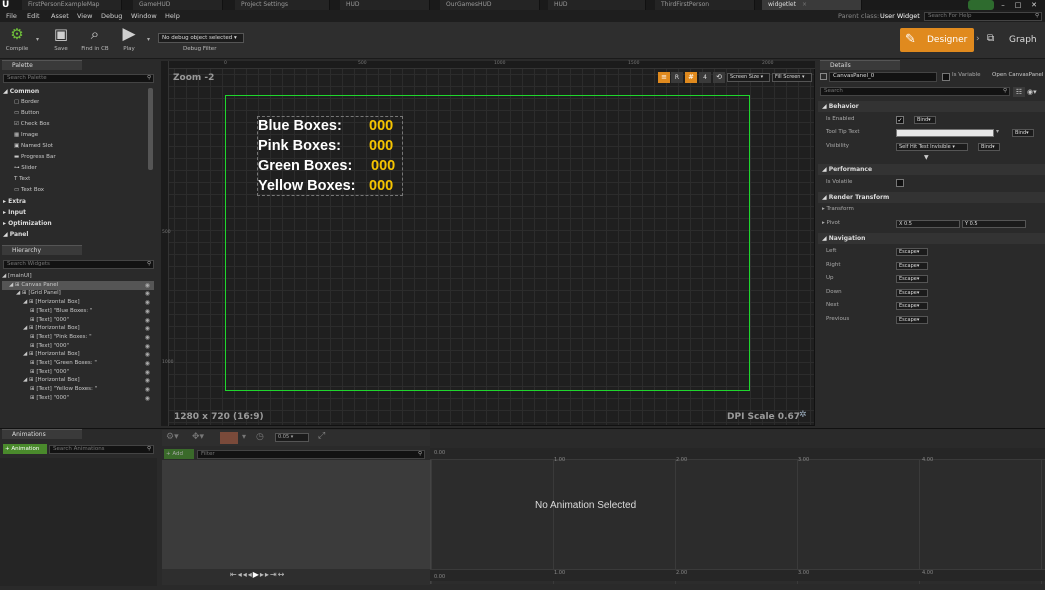 Image resolution: width=1045 pixels, height=590 pixels. I want to click on hud-row-pink: Pink Boxes:, so click(299, 146).